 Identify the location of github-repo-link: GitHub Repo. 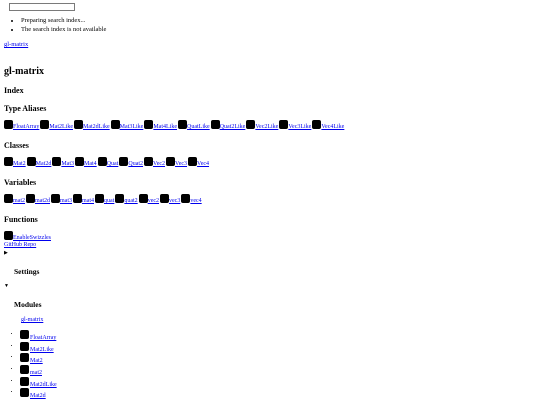
(20, 245).